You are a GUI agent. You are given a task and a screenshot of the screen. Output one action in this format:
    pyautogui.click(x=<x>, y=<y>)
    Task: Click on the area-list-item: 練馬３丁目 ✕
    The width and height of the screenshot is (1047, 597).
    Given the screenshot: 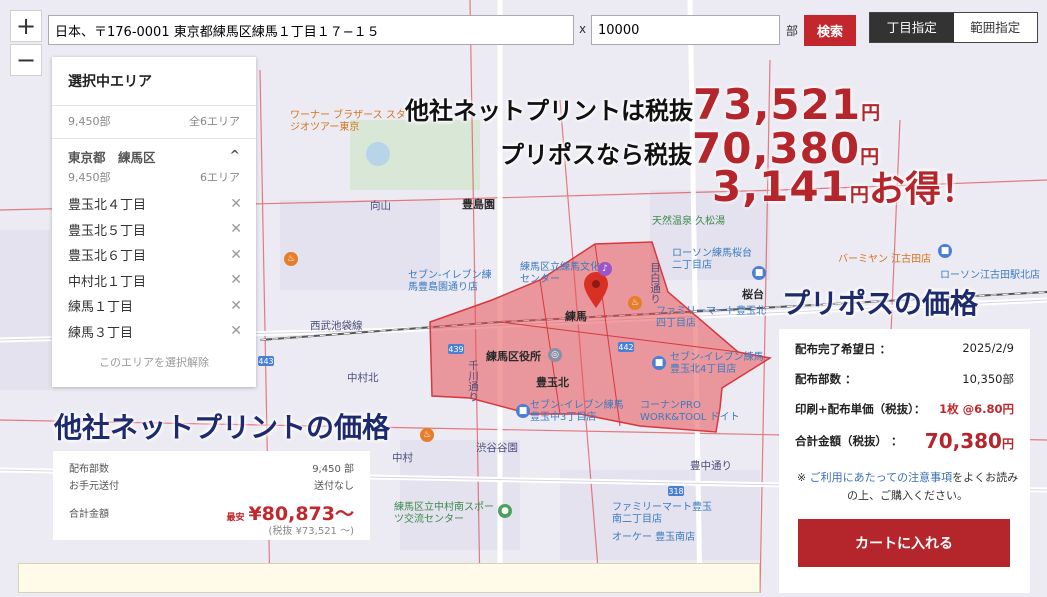 What is the action you would take?
    pyautogui.click(x=154, y=332)
    